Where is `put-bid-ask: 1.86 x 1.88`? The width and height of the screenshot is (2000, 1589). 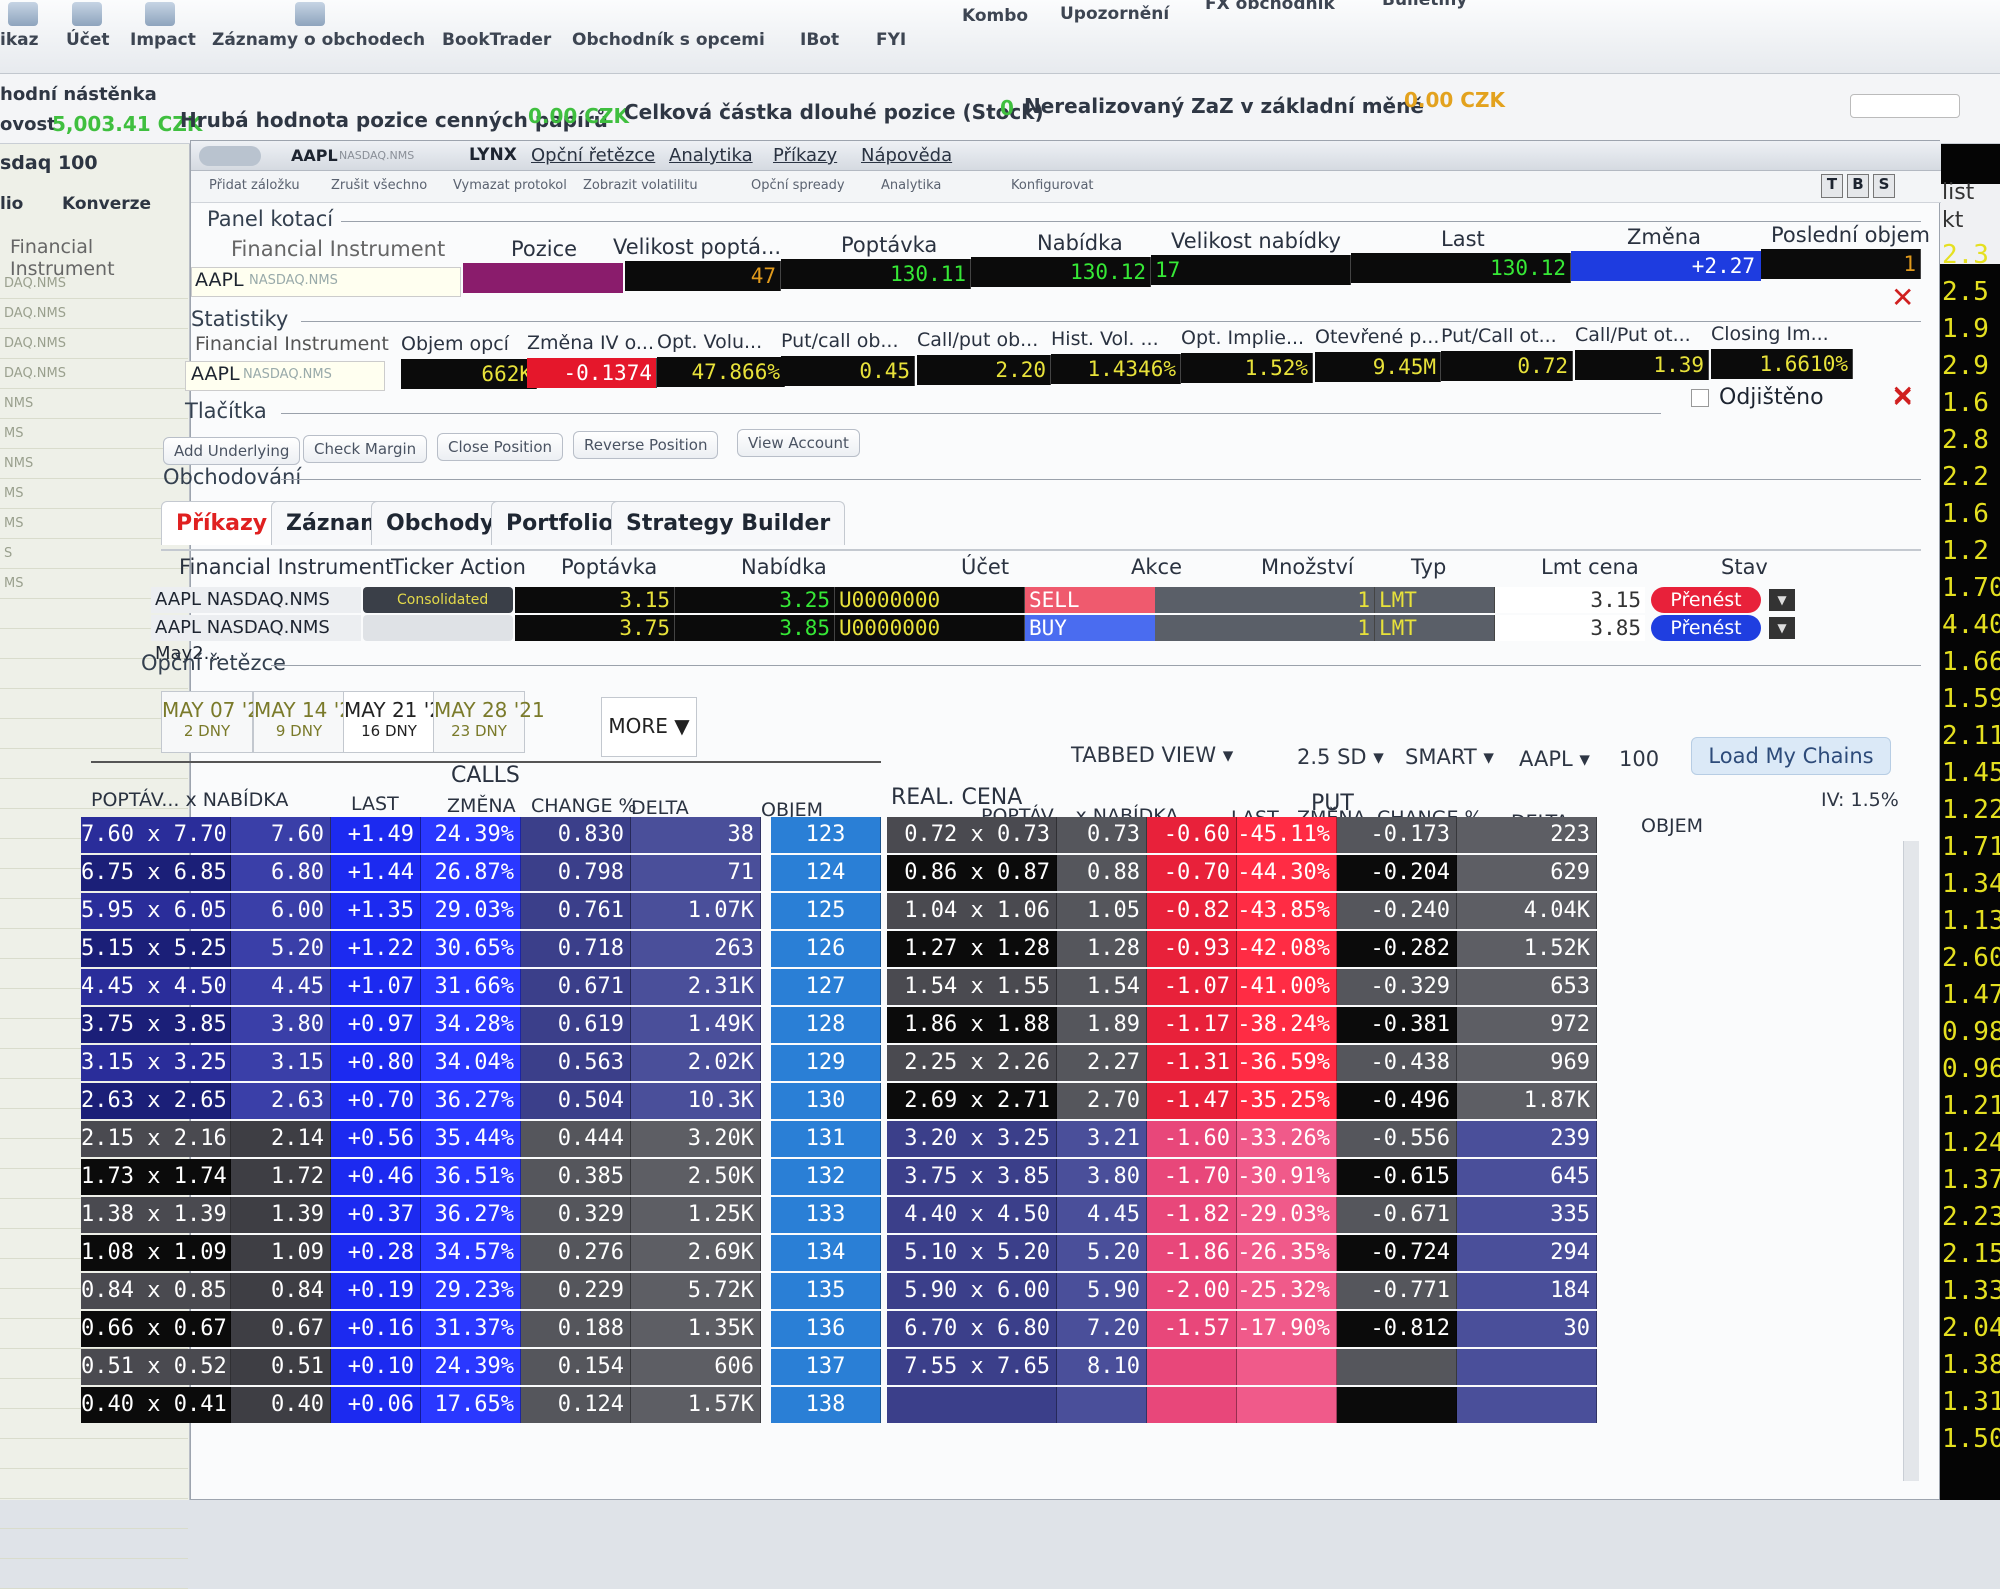 put-bid-ask: 1.86 x 1.88 is located at coordinates (972, 1025).